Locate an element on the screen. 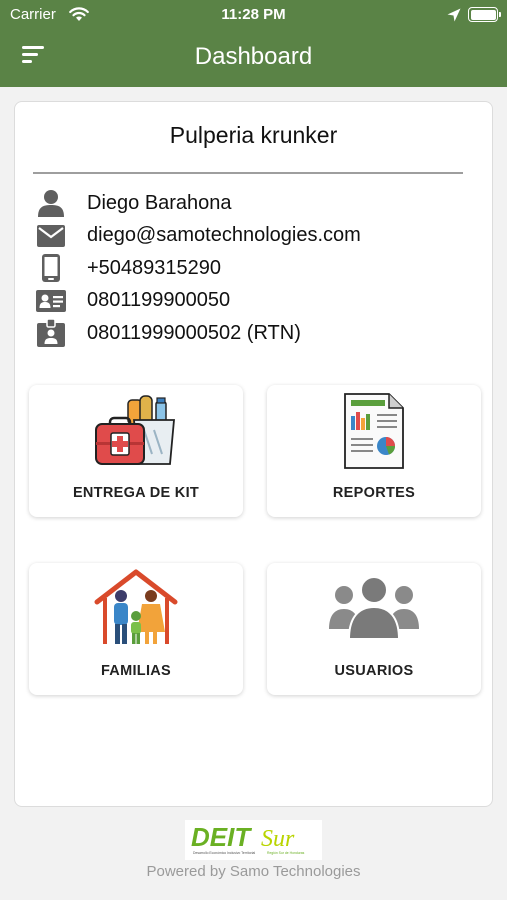 The height and width of the screenshot is (900, 507). profile-name-row: Diego Barahona is located at coordinates (198, 203).